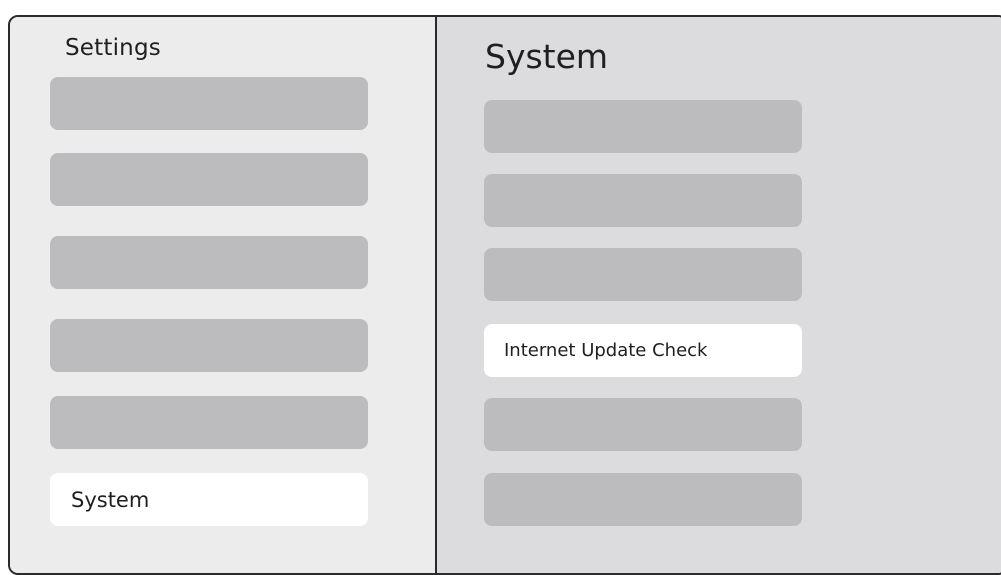 The height and width of the screenshot is (575, 1001). Describe the element at coordinates (547, 56) in the screenshot. I see `page-title: System` at that location.